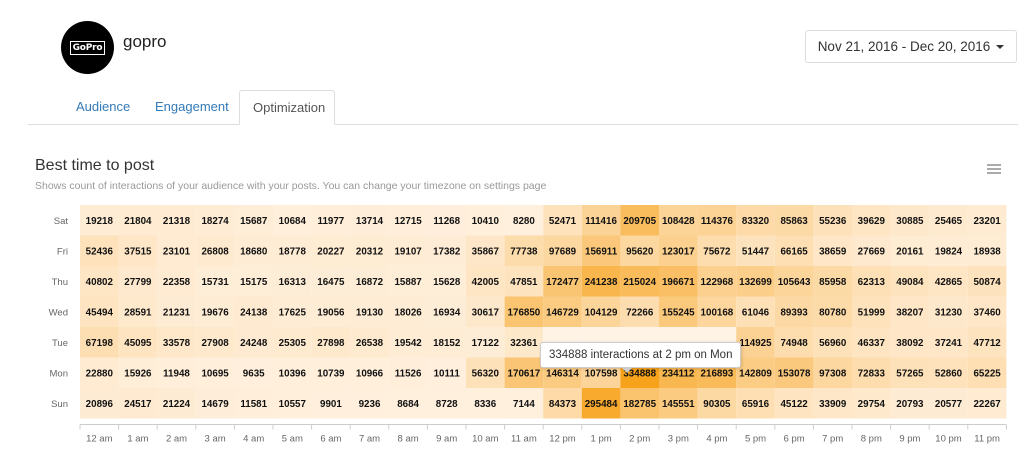 This screenshot has height=474, width=1024. Describe the element at coordinates (254, 251) in the screenshot. I see `cell-value: 18680` at that location.